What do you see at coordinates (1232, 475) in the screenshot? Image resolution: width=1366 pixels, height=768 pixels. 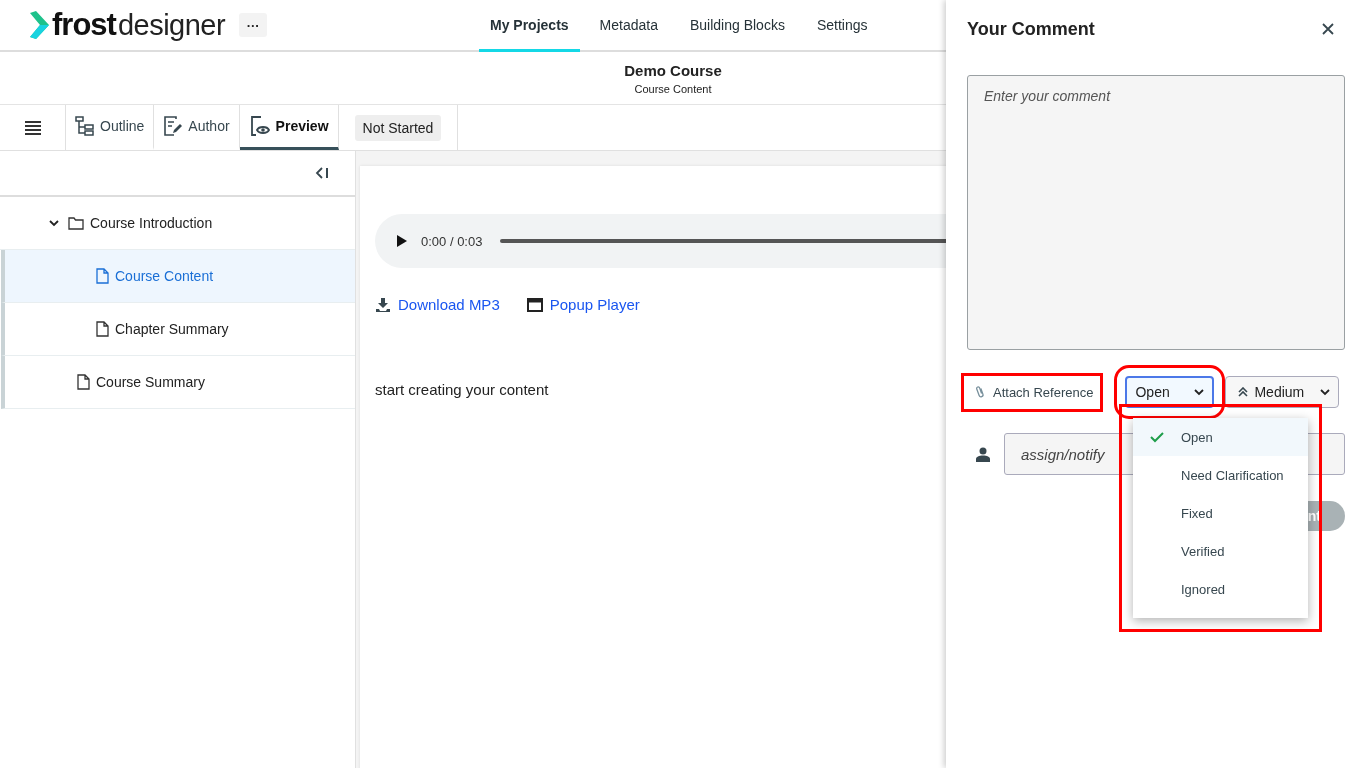 I see `menu-option-label: Need Clarification` at bounding box center [1232, 475].